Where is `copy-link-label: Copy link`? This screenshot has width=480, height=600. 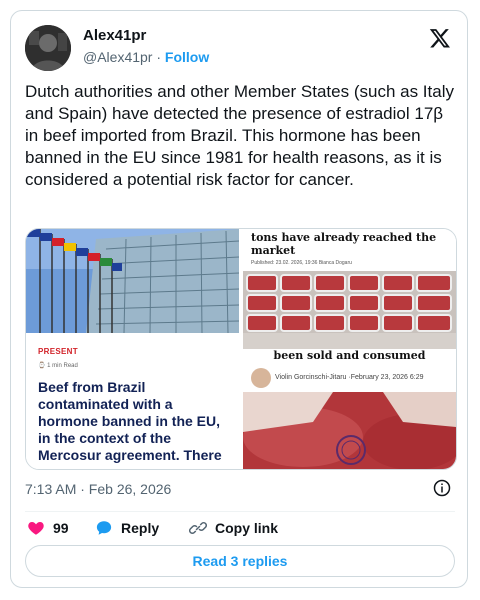 copy-link-label: Copy link is located at coordinates (247, 528).